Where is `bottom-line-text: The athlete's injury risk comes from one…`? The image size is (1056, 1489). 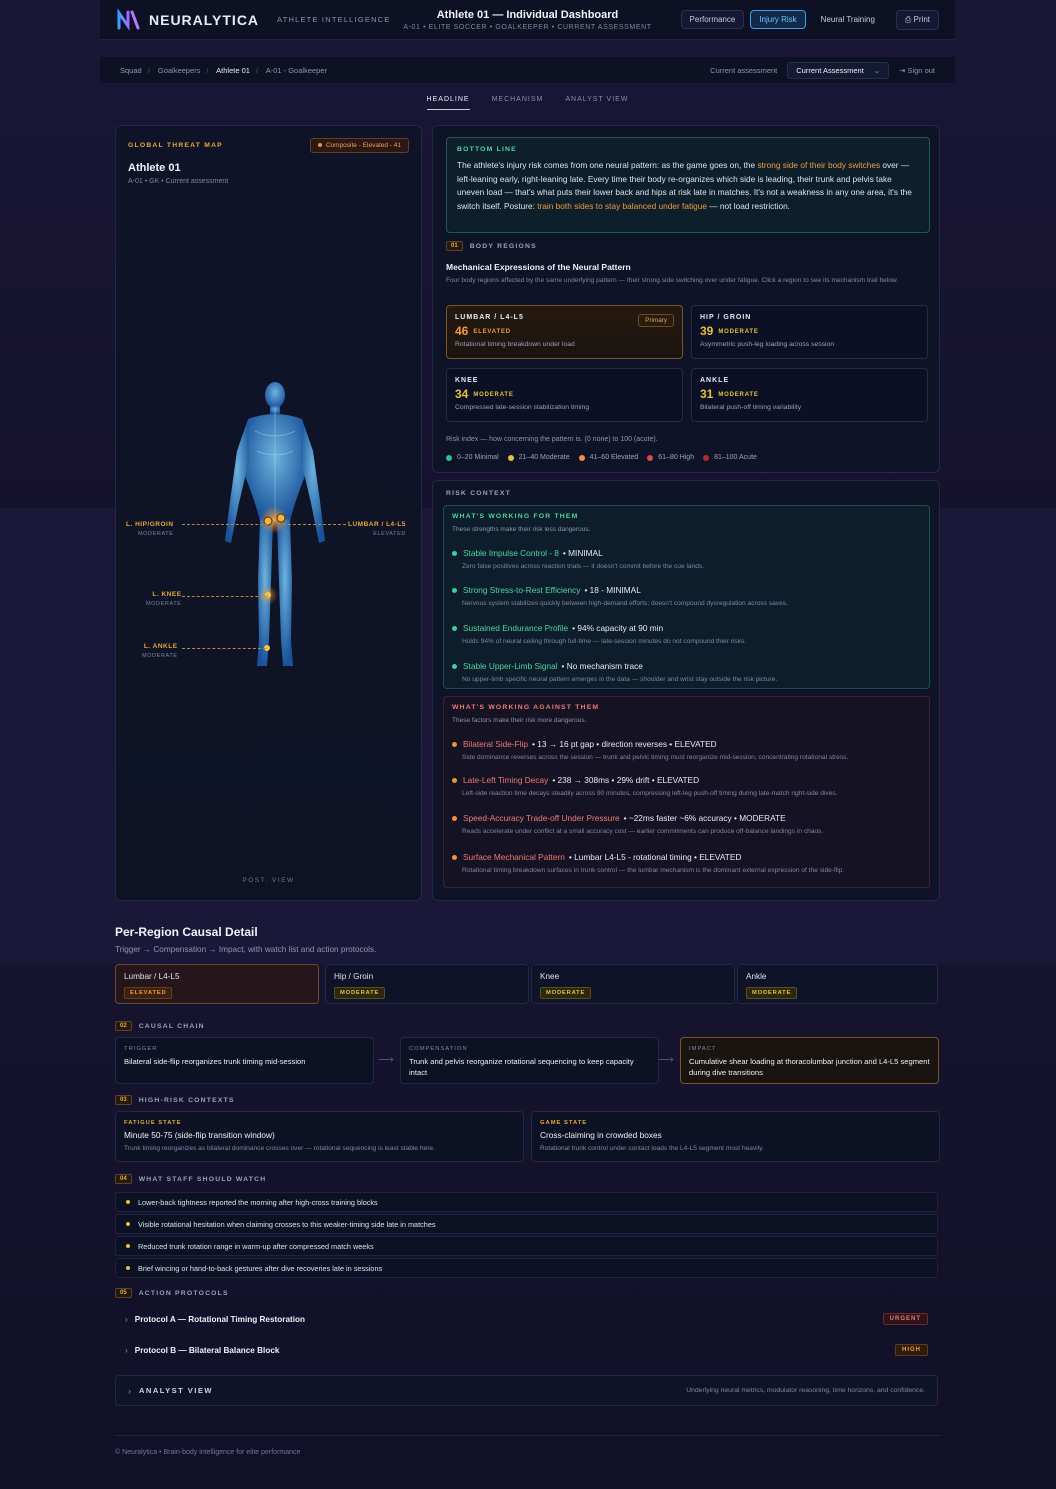
bottom-line-text: The athlete's injury risk comes from one… is located at coordinates (684, 185).